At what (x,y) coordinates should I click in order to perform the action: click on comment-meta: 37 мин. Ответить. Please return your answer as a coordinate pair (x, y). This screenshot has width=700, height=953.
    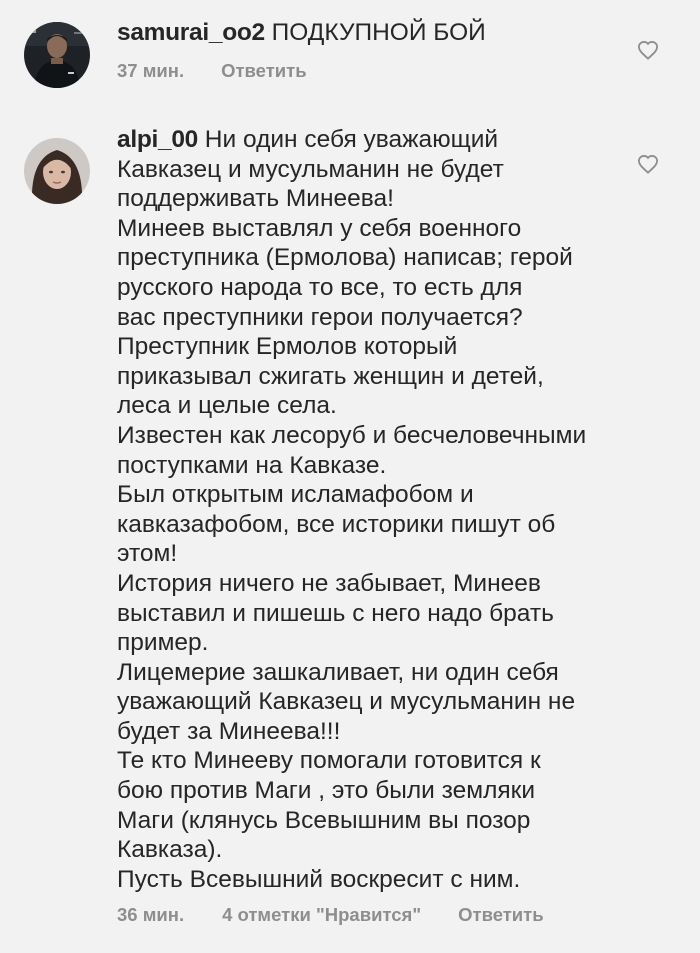
    Looking at the image, I should click on (373, 71).